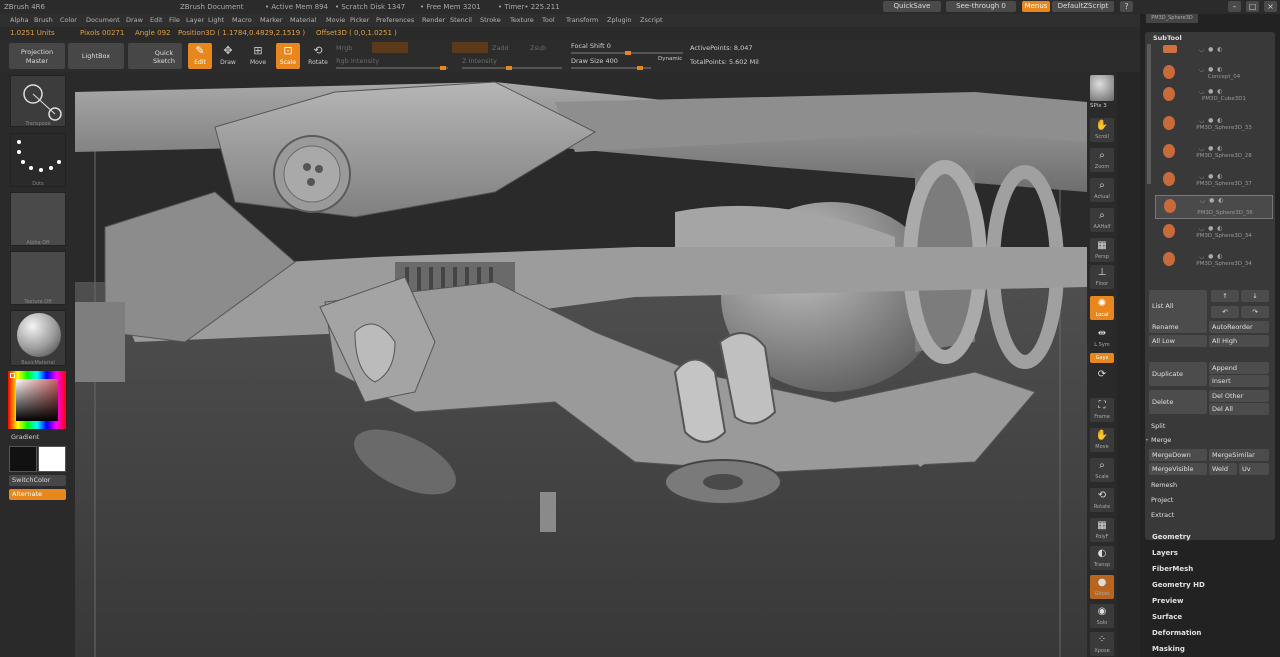 The image size is (1280, 657). What do you see at coordinates (1102, 644) in the screenshot?
I see `xpose-button: ⁘ Xpose` at bounding box center [1102, 644].